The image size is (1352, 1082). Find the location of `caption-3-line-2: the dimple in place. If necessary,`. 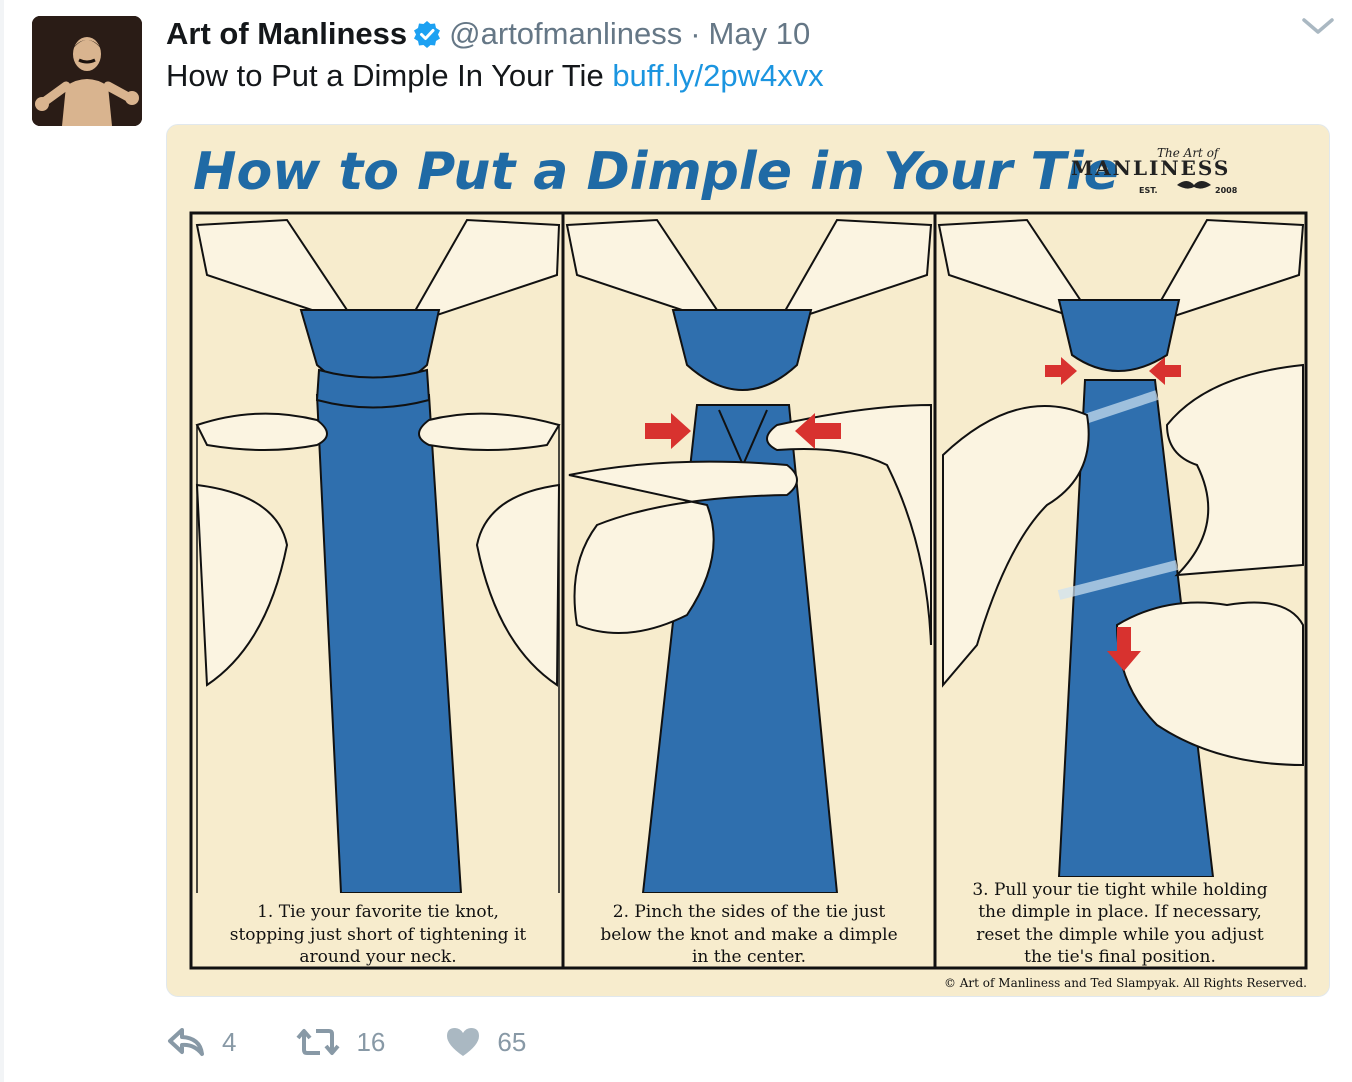

caption-3-line-2: the dimple in place. If necessary, is located at coordinates (1120, 912).